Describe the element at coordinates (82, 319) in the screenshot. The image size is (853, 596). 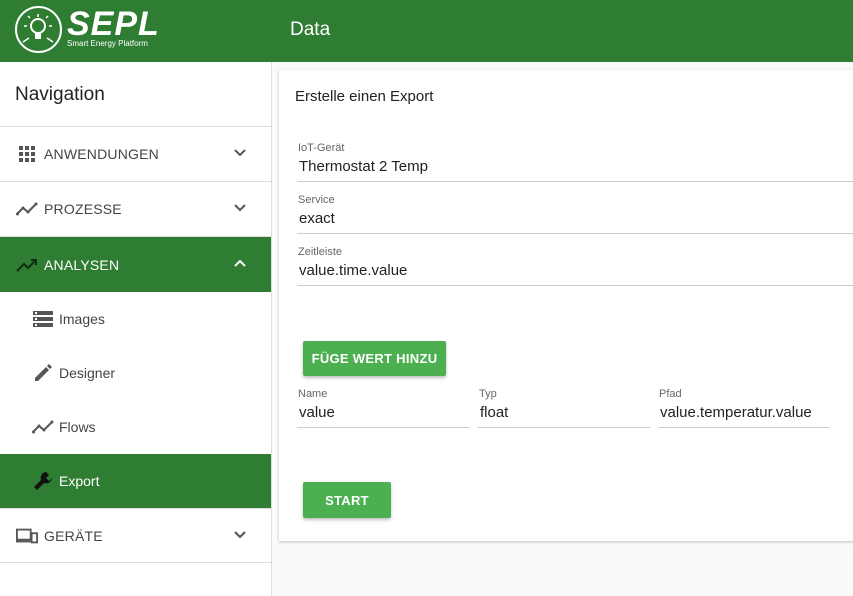
I see `sidebar-subitem-label: Images` at that location.